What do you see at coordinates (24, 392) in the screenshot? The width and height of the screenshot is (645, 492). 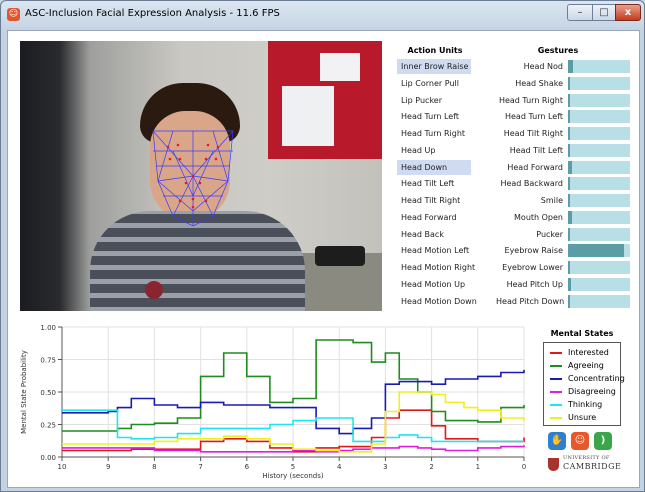 I see `y-axis-label: Mental State Probability` at bounding box center [24, 392].